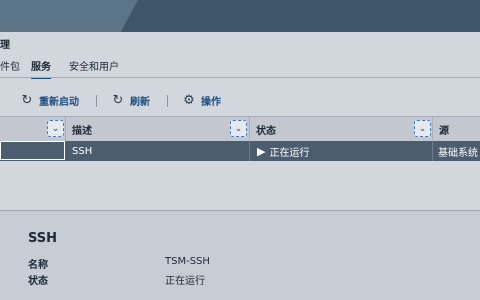 The image size is (480, 300). I want to click on table-row: SSH ▶ 正在运行 基础系统, so click(240, 151).